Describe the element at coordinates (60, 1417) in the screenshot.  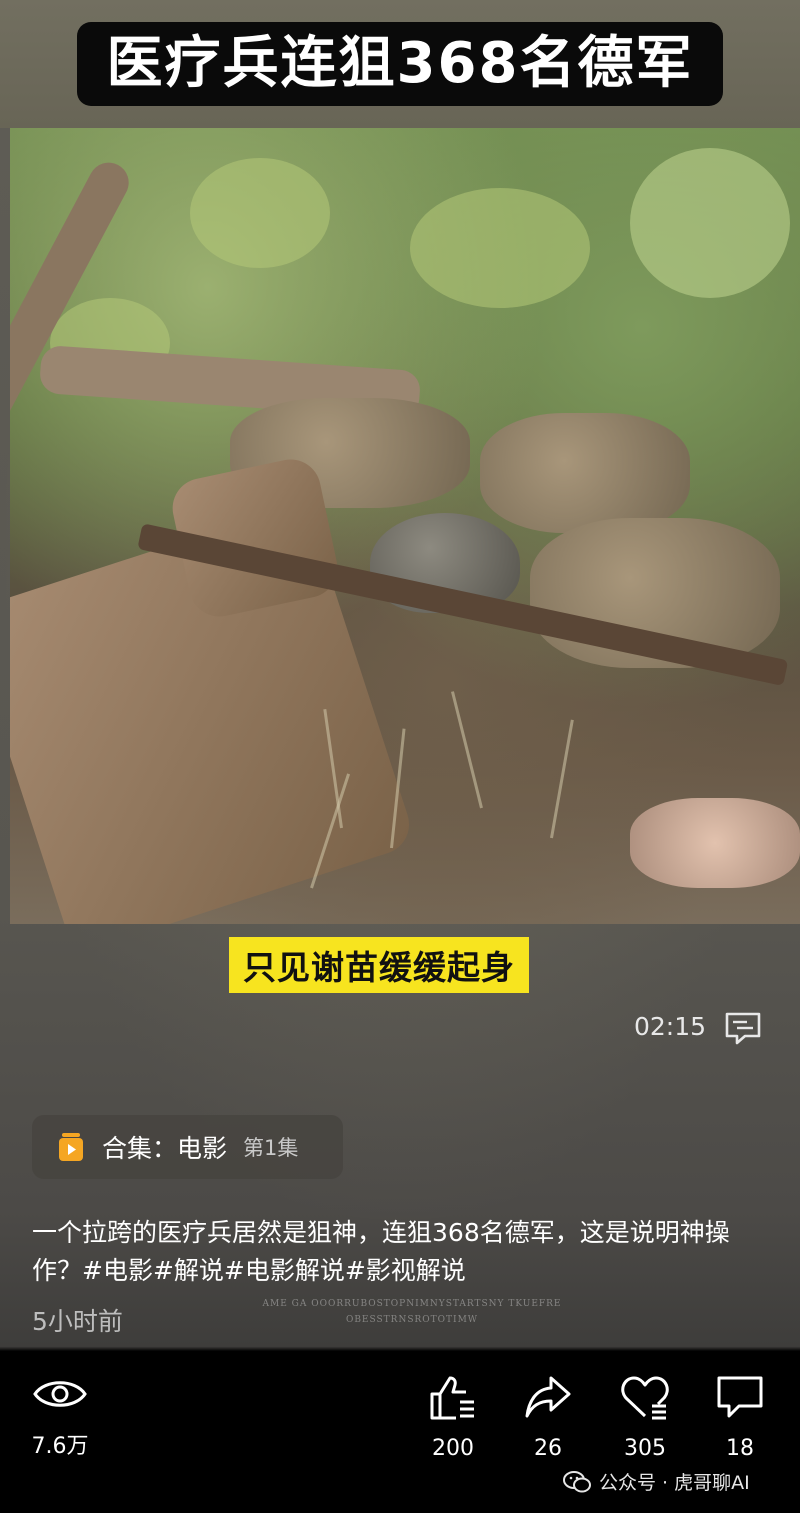
I see `views-counter: 7.6万` at that location.